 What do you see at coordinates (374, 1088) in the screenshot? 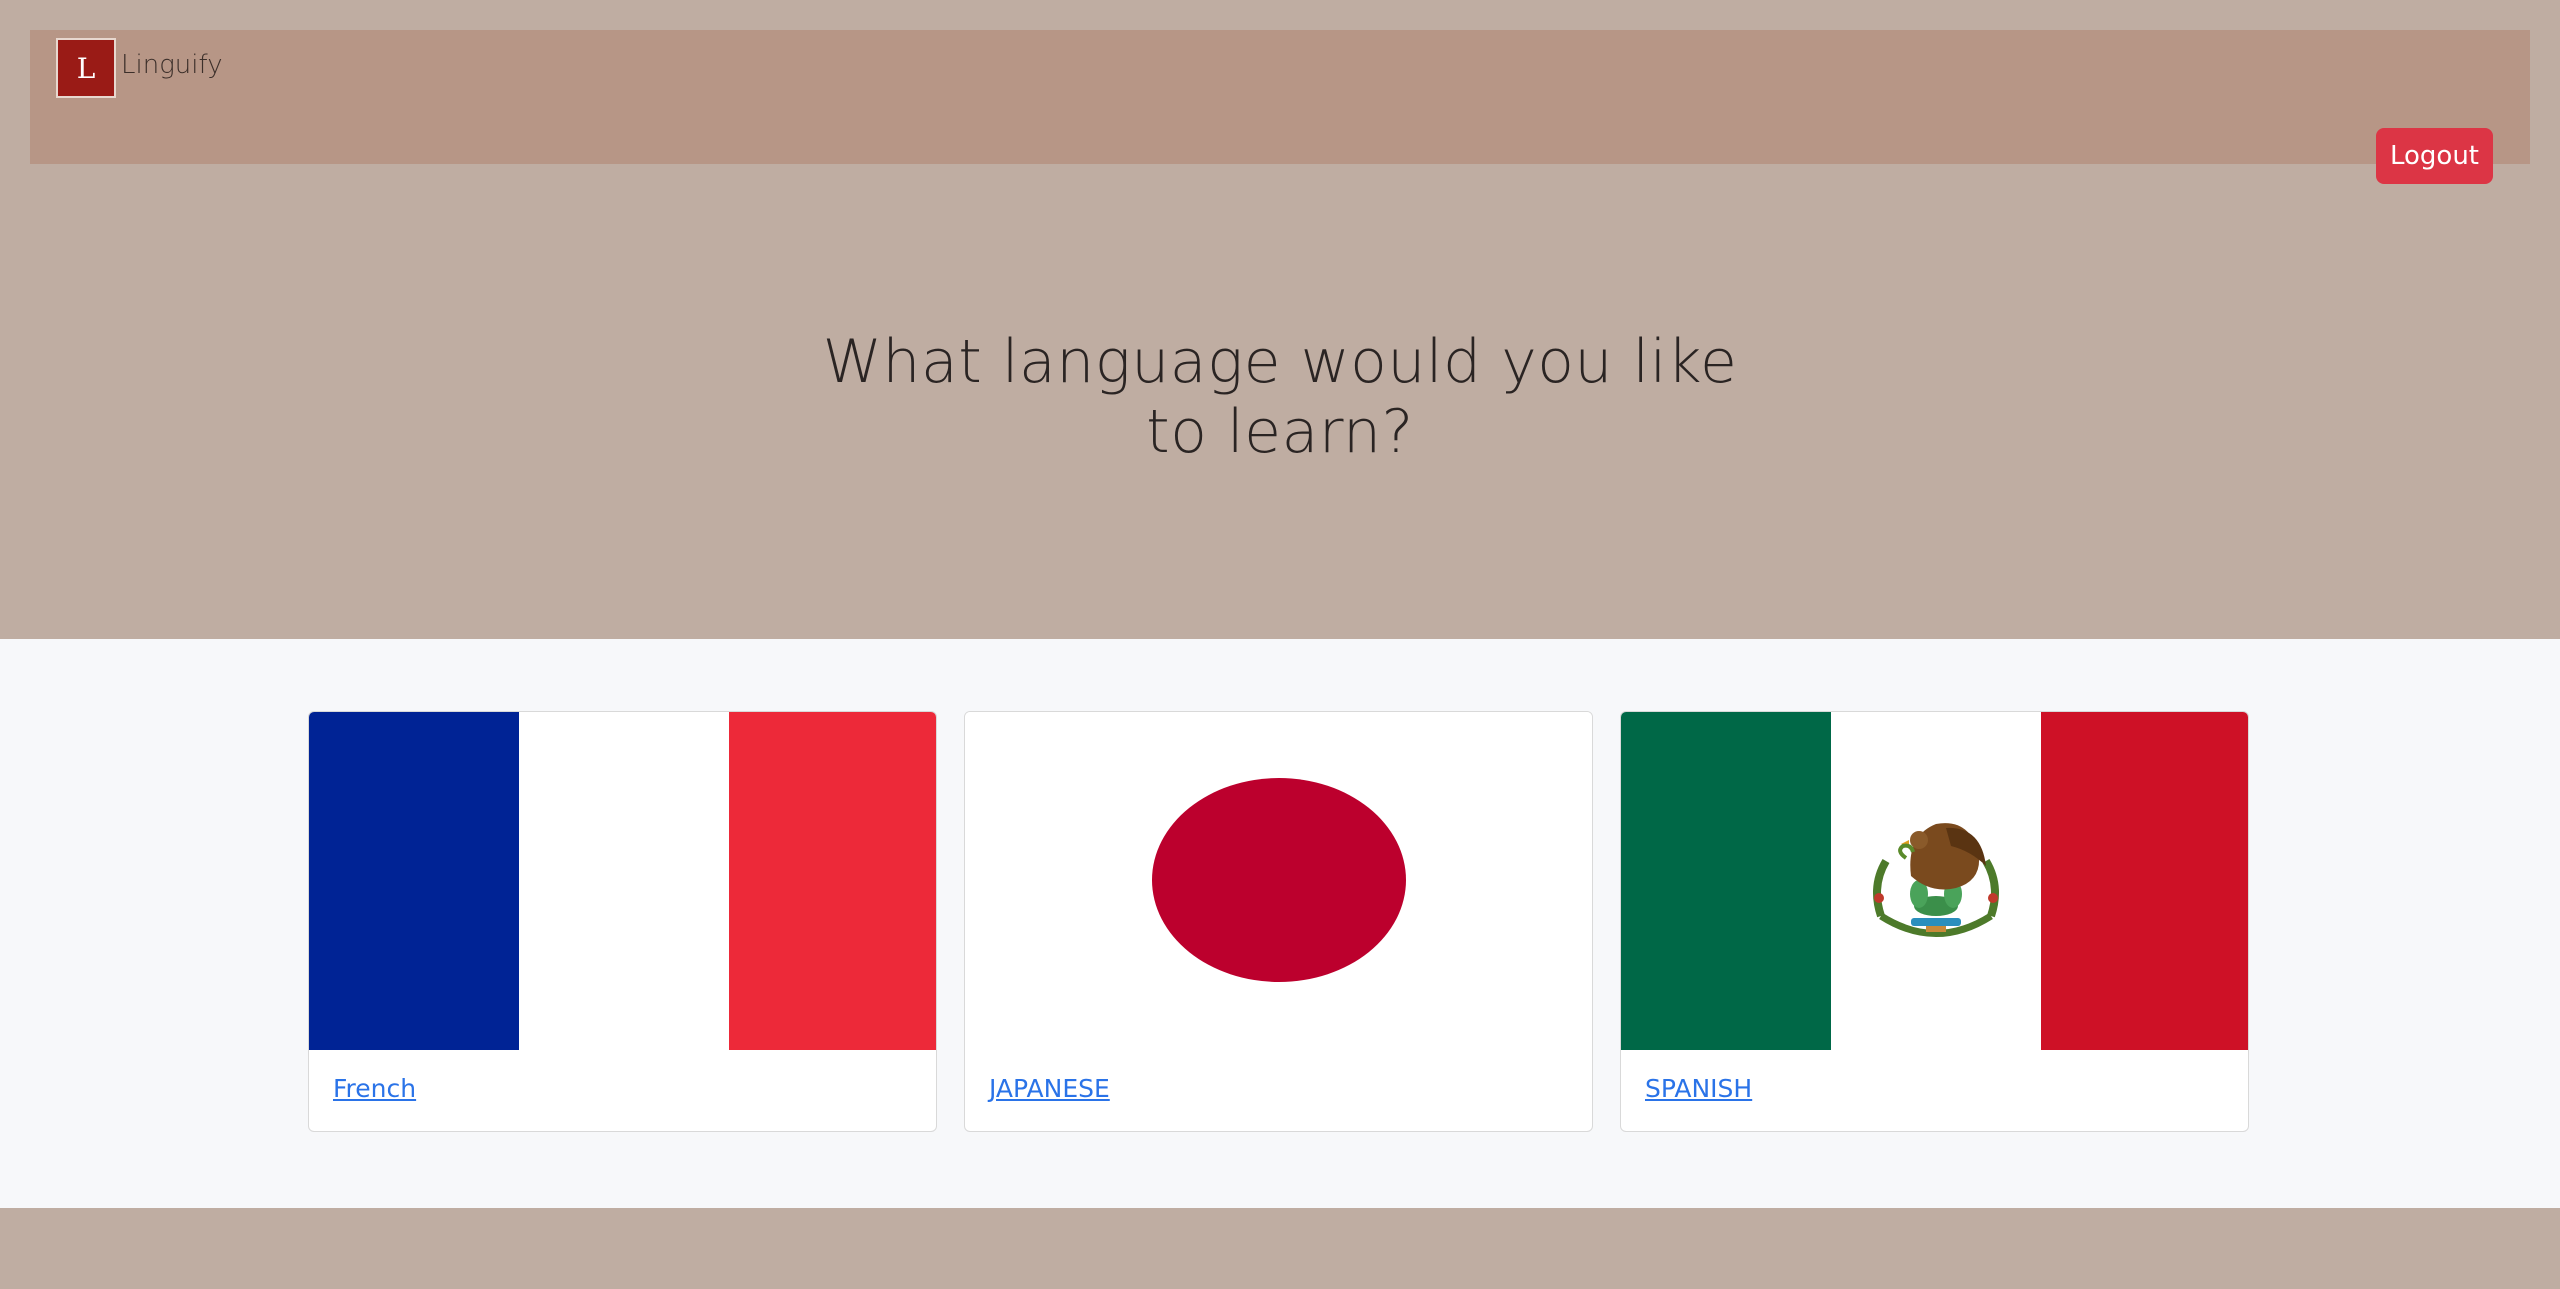
I see `language-link-french: French` at bounding box center [374, 1088].